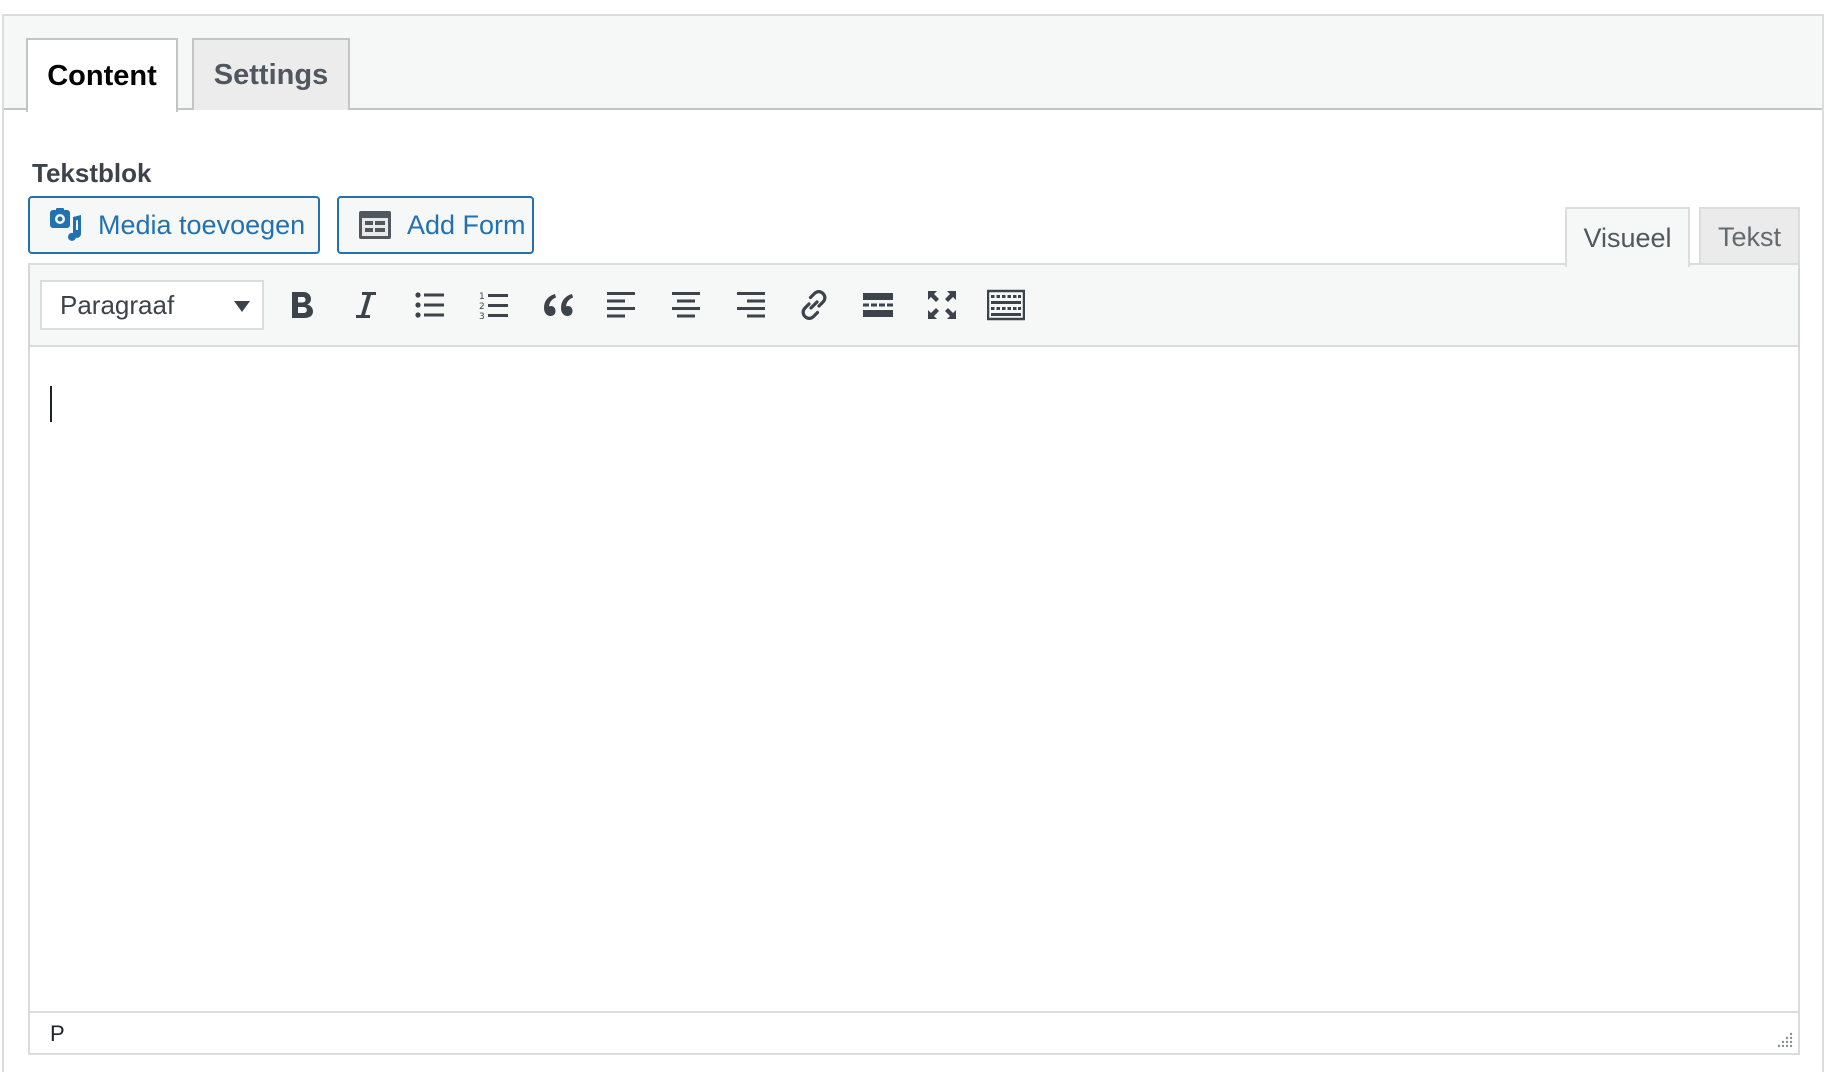 The width and height of the screenshot is (1826, 1074). Describe the element at coordinates (1627, 237) in the screenshot. I see `tab-visual: Visueel` at that location.